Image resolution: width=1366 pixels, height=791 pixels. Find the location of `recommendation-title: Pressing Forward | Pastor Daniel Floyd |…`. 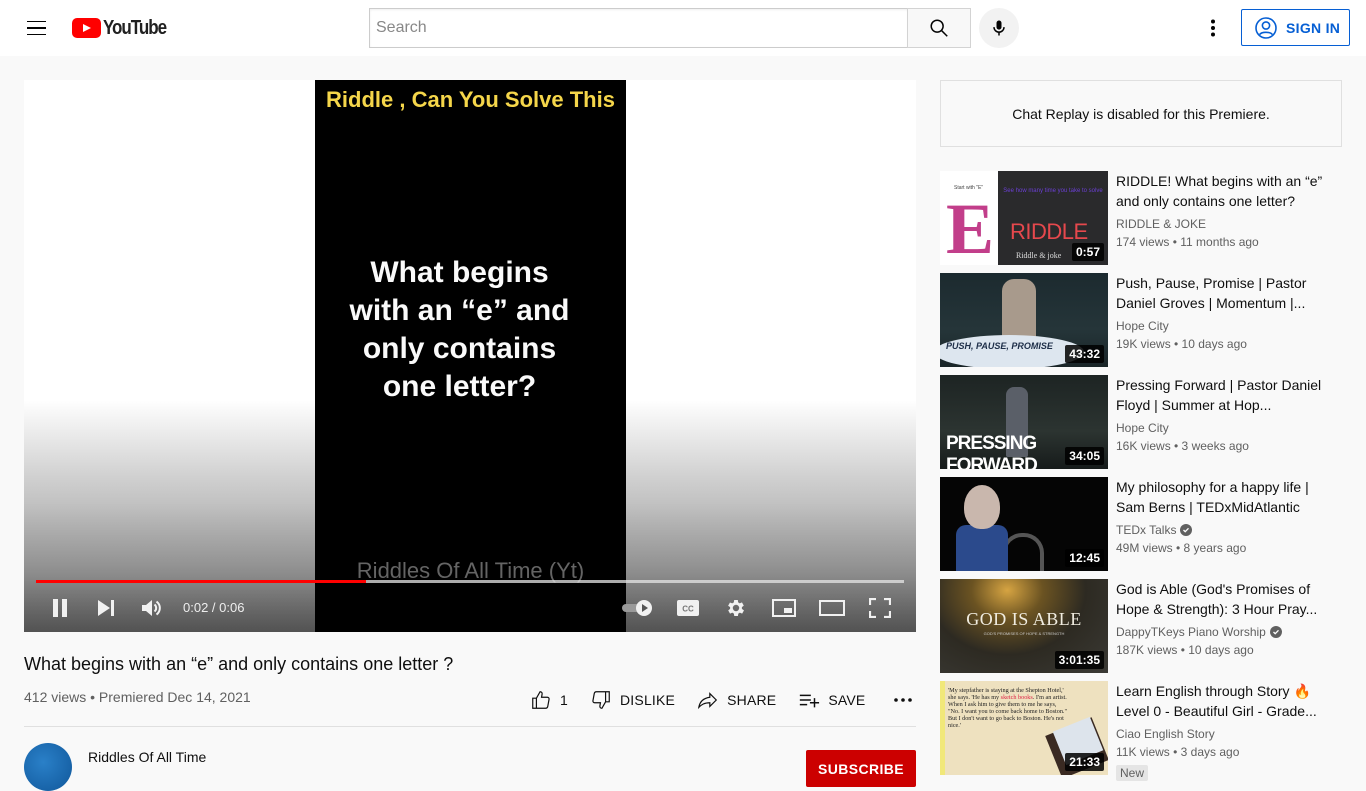

recommendation-title: Pressing Forward | Pastor Daniel Floyd |… is located at coordinates (1226, 395).